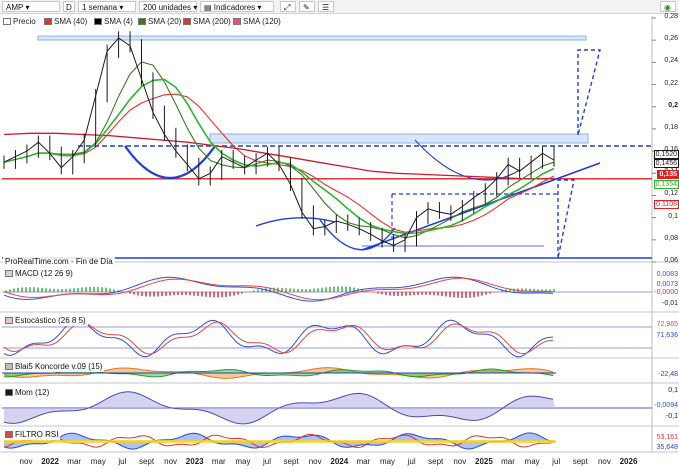 The image size is (679, 469). Describe the element at coordinates (673, 105) in the screenshot. I see `price-axis-label: 0,2` at that location.